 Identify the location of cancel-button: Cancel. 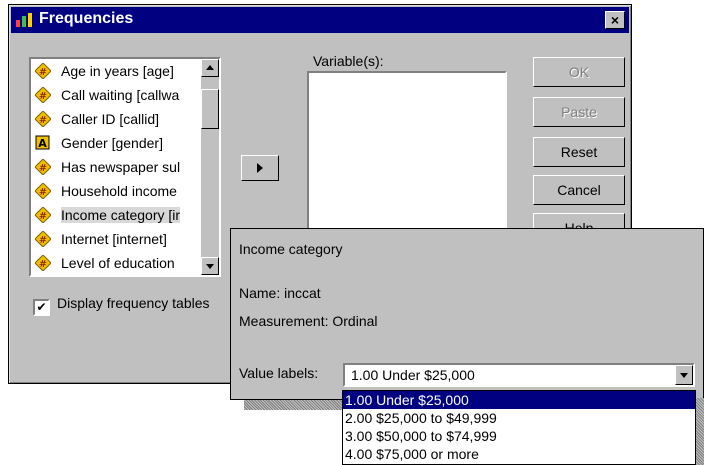
(579, 190).